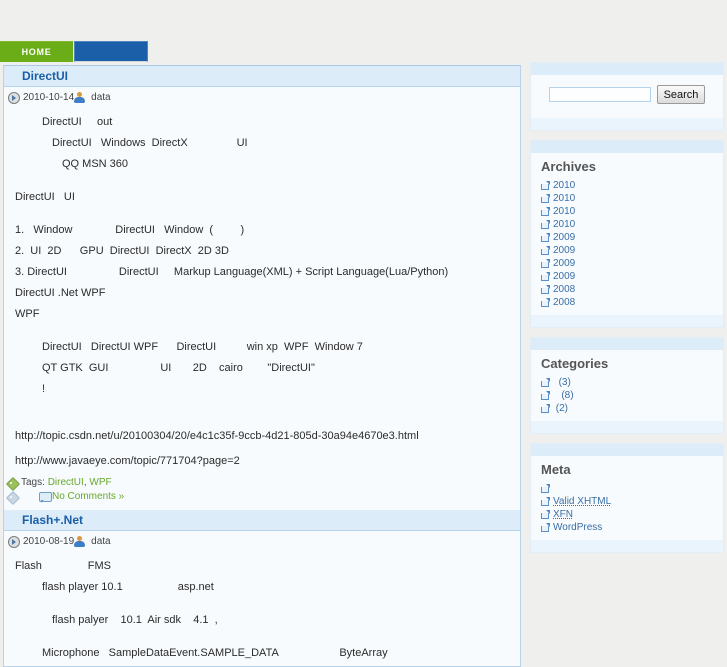 This screenshot has height=667, width=727. I want to click on meta-list: Valid XHTML XFN WordPress, so click(627, 508).